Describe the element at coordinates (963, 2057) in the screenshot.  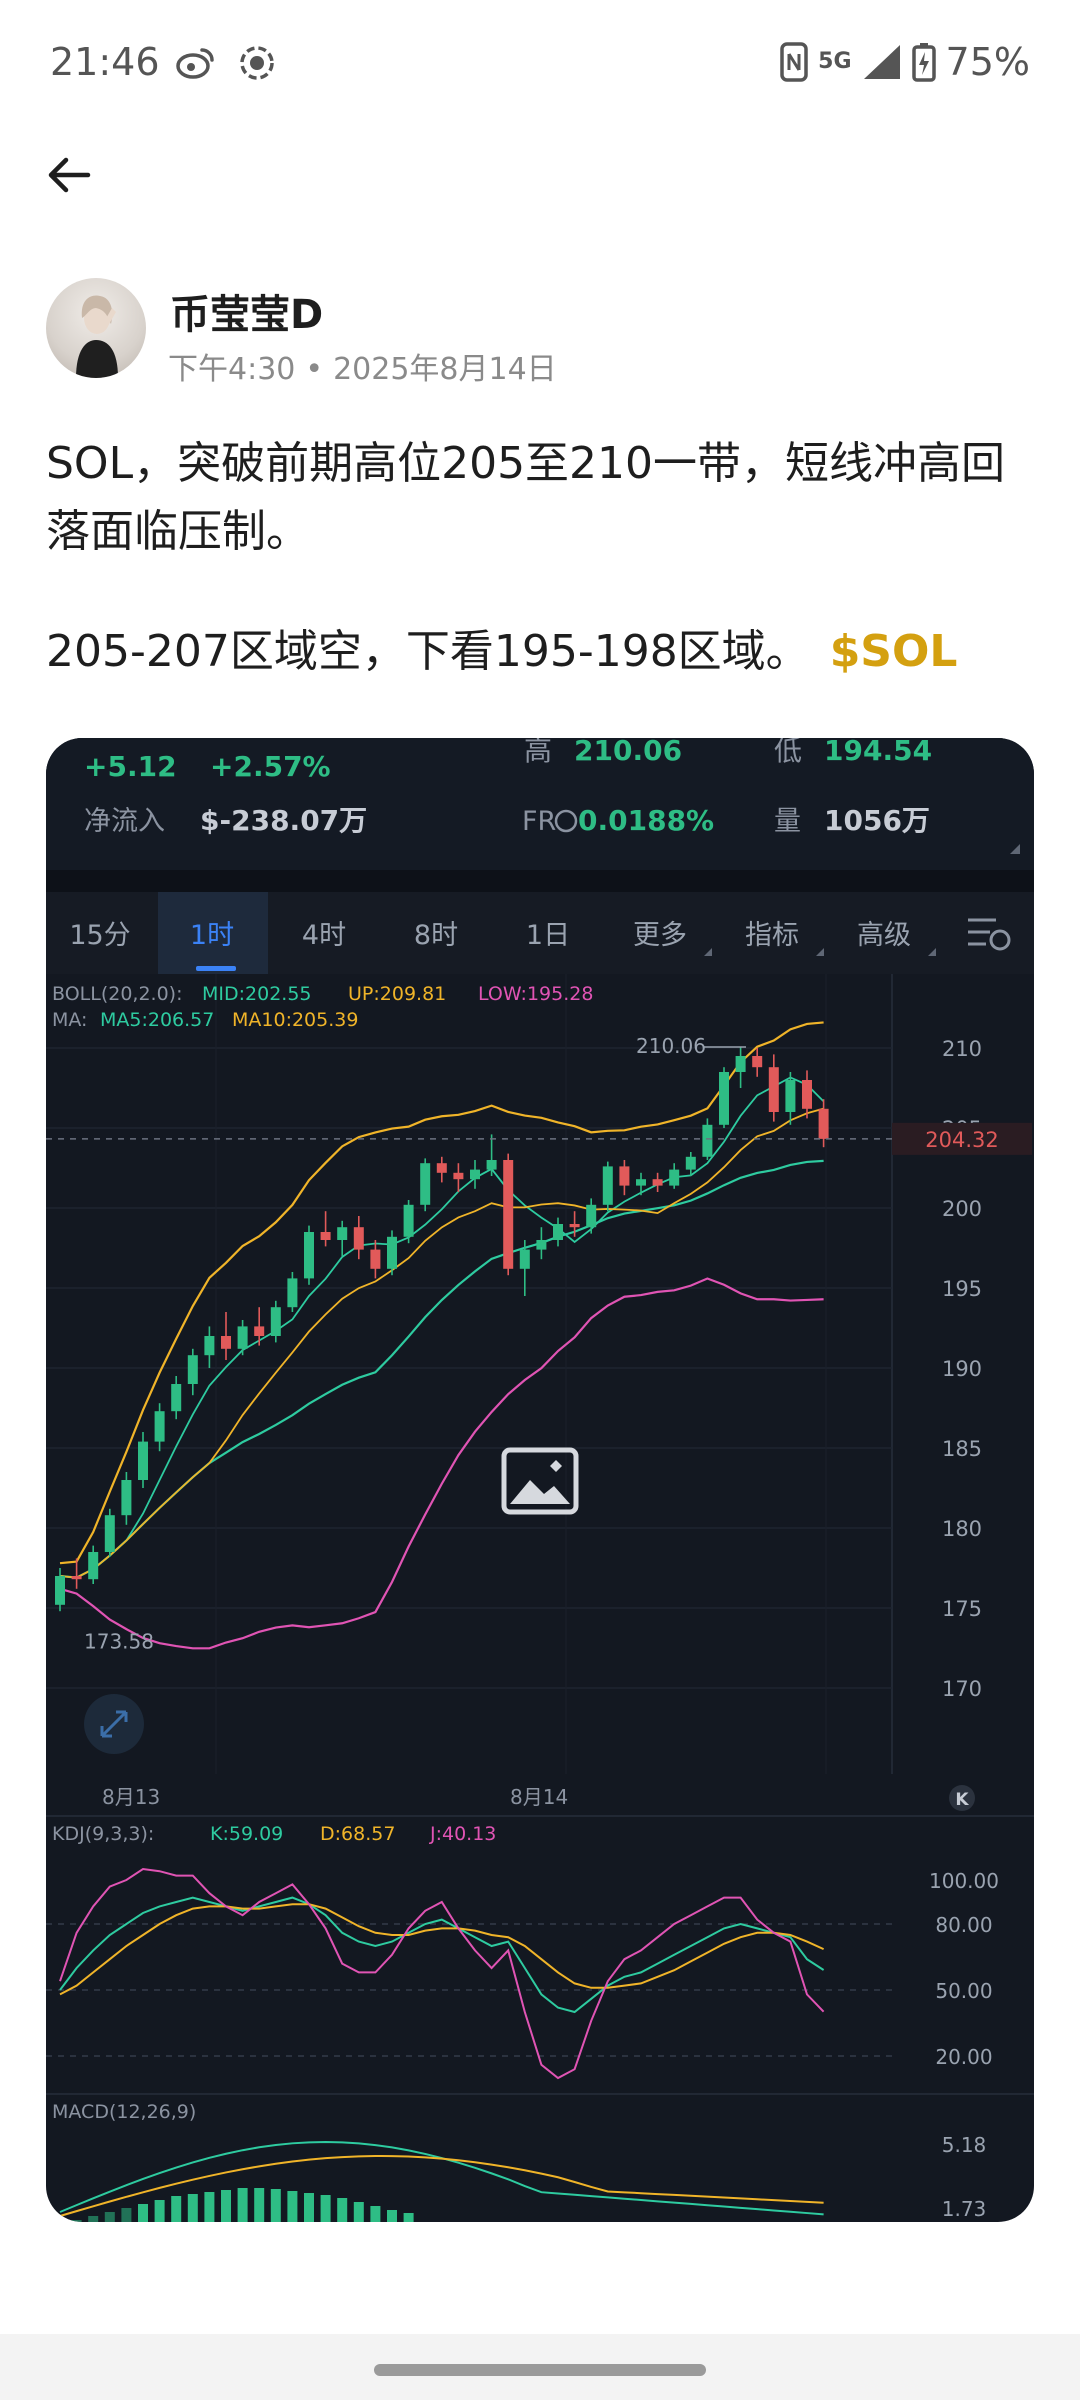
I see `kdj-tick: 20.00` at that location.